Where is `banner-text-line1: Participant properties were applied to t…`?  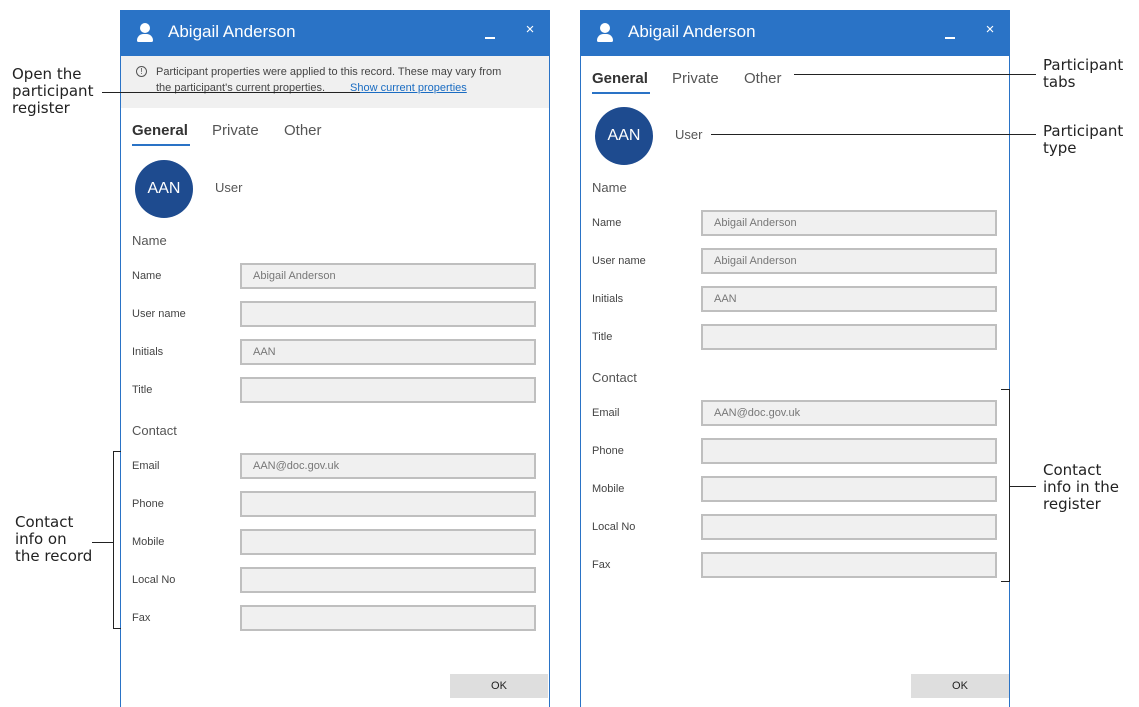 banner-text-line1: Participant properties were applied to t… is located at coordinates (329, 72).